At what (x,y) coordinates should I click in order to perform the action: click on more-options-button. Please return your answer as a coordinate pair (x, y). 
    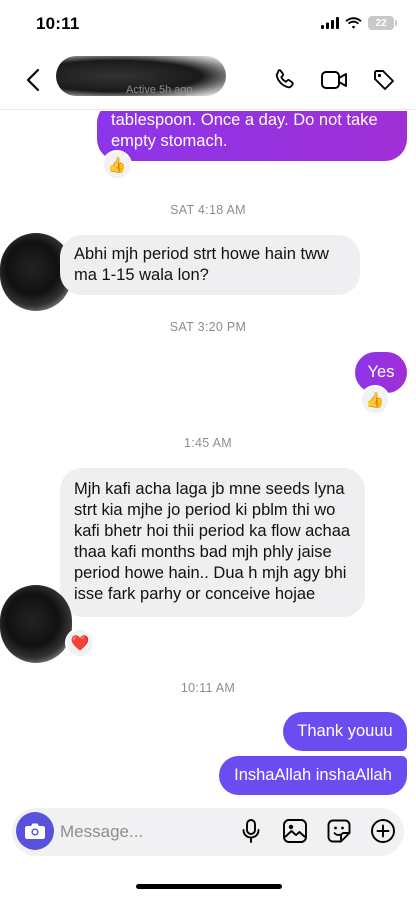
    Looking at the image, I should click on (383, 831).